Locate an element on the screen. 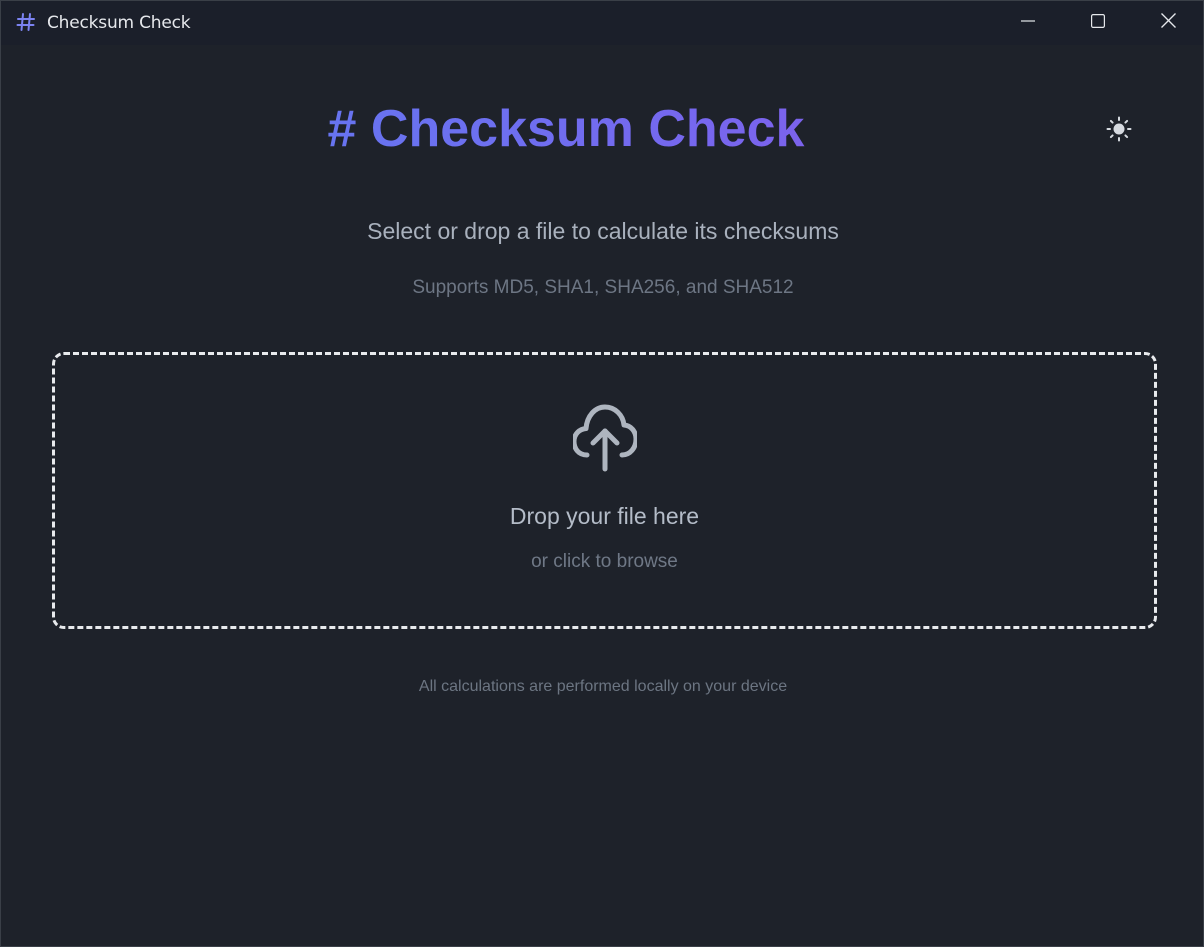 This screenshot has width=1204, height=947. close-button is located at coordinates (1168, 23).